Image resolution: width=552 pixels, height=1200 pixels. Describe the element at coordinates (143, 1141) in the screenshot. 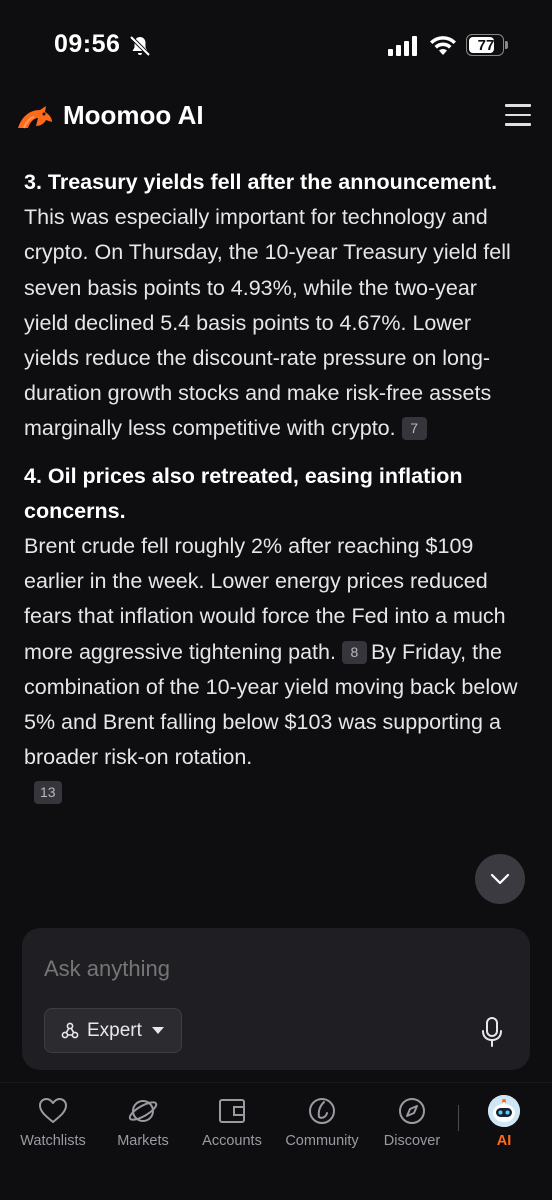

I see `nav-label: Markets` at that location.